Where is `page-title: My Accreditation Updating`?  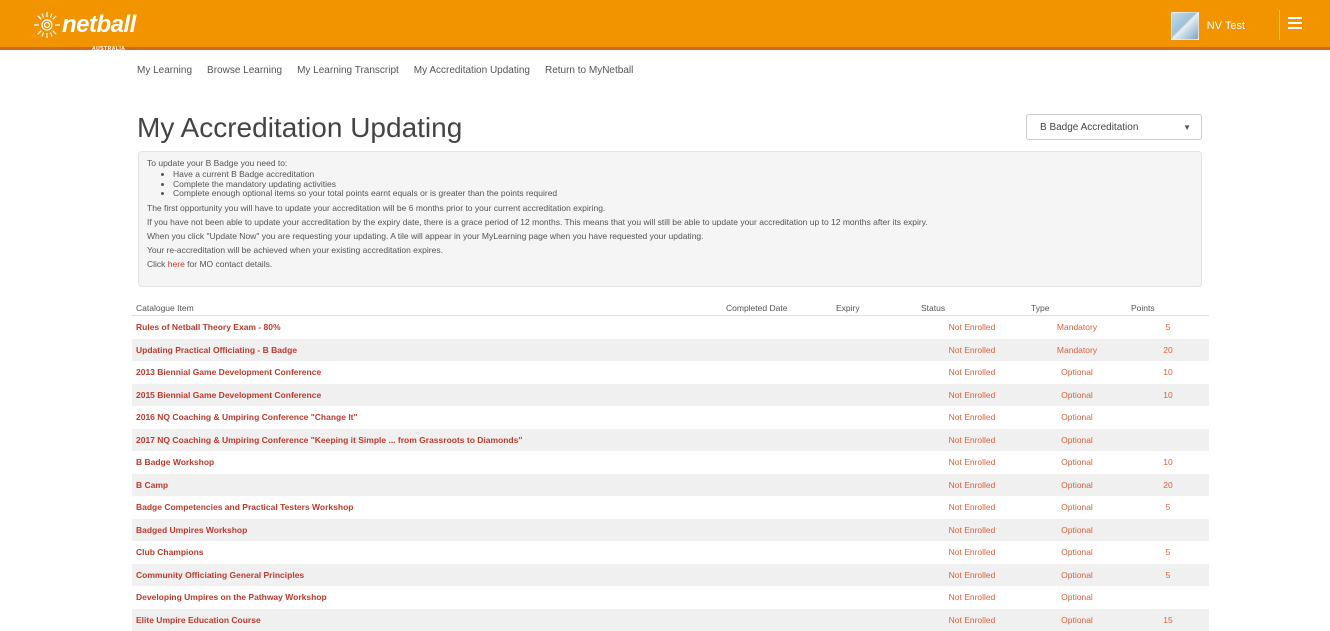 page-title: My Accreditation Updating is located at coordinates (299, 128).